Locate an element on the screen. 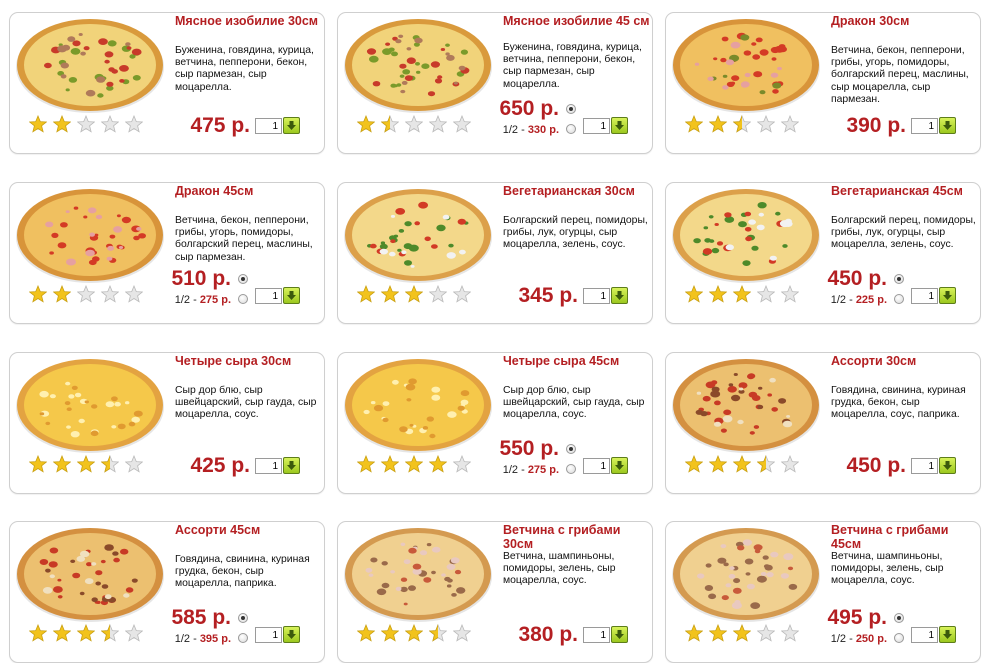 The width and height of the screenshot is (985, 663). product-title: Мясное изобилие 30см is located at coordinates (250, 21).